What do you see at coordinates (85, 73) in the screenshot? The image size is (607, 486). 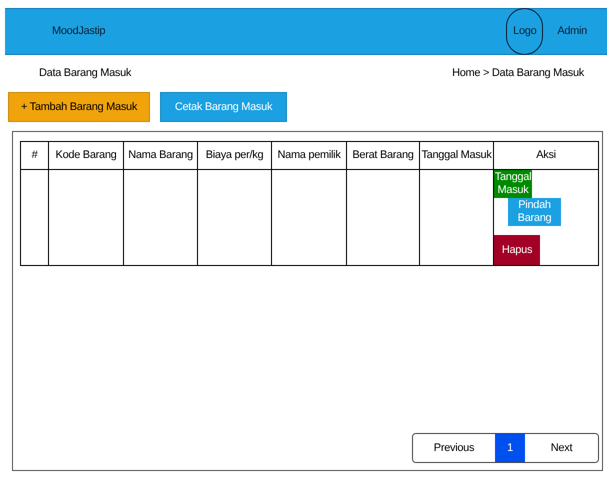 I see `page-title: Data Barang Masuk` at bounding box center [85, 73].